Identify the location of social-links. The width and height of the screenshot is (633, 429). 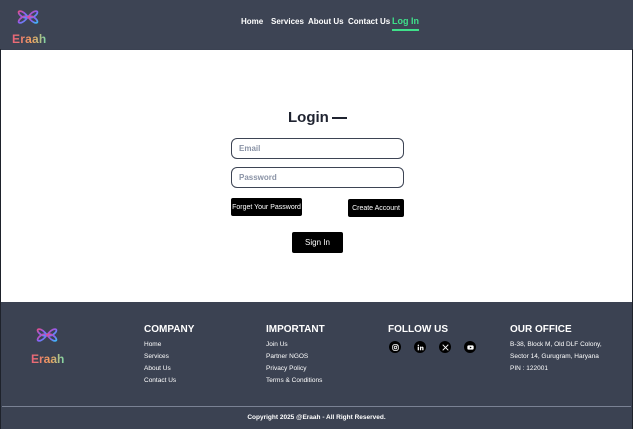
(432, 347).